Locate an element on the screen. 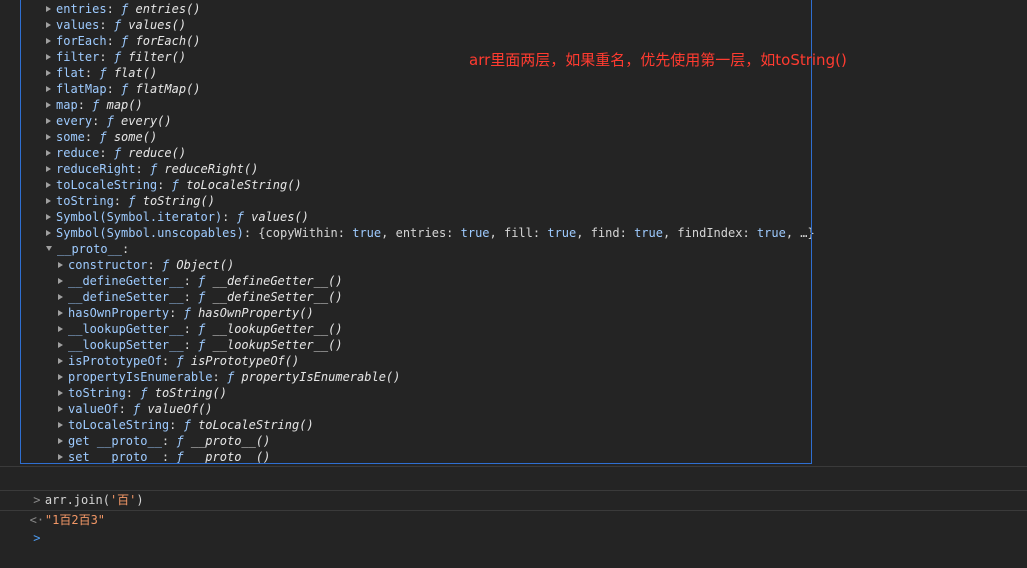 The width and height of the screenshot is (1027, 568). tree-row: __defineGetter__: ƒ __defineGetter__() is located at coordinates (200, 281).